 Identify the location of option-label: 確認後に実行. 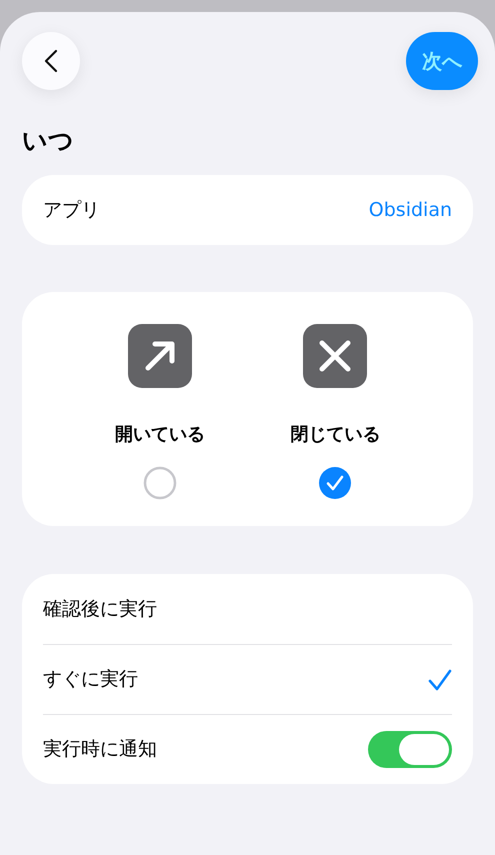
(100, 609).